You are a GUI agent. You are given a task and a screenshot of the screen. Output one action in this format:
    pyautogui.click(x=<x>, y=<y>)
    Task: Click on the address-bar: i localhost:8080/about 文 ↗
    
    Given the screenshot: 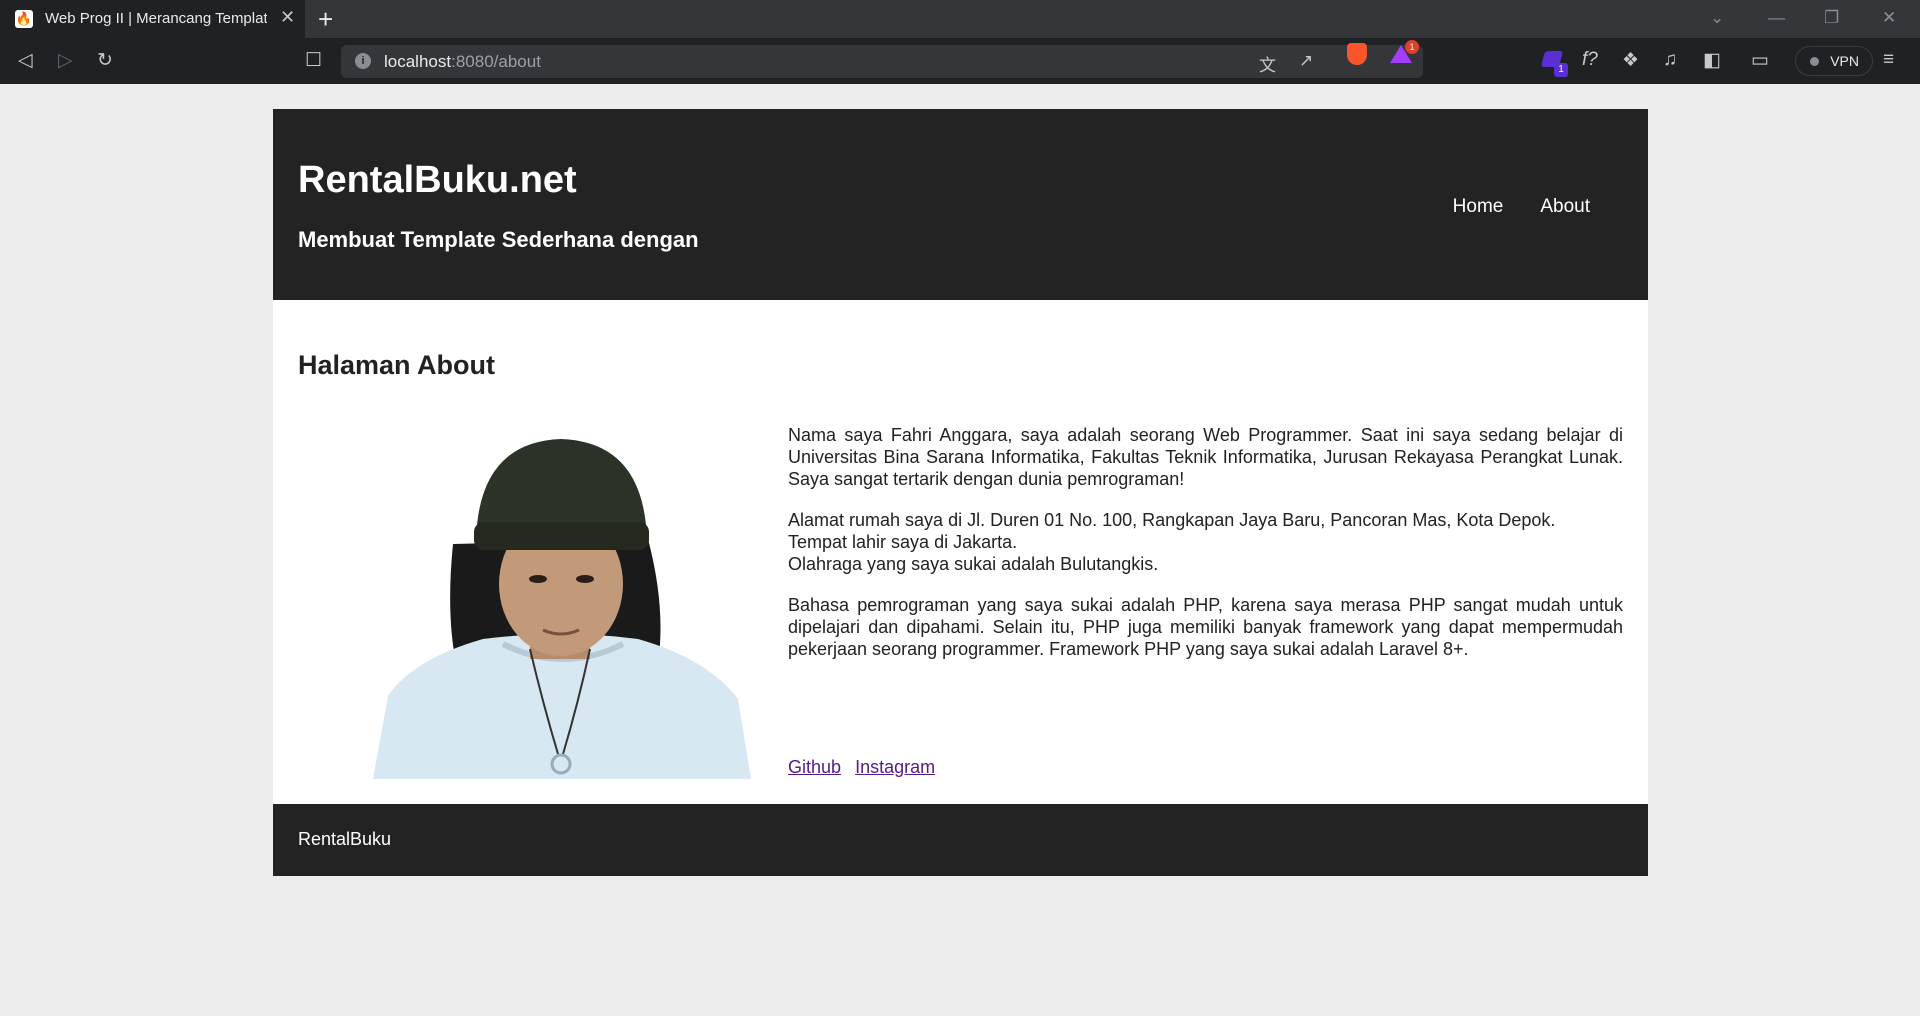 What is the action you would take?
    pyautogui.click(x=882, y=61)
    